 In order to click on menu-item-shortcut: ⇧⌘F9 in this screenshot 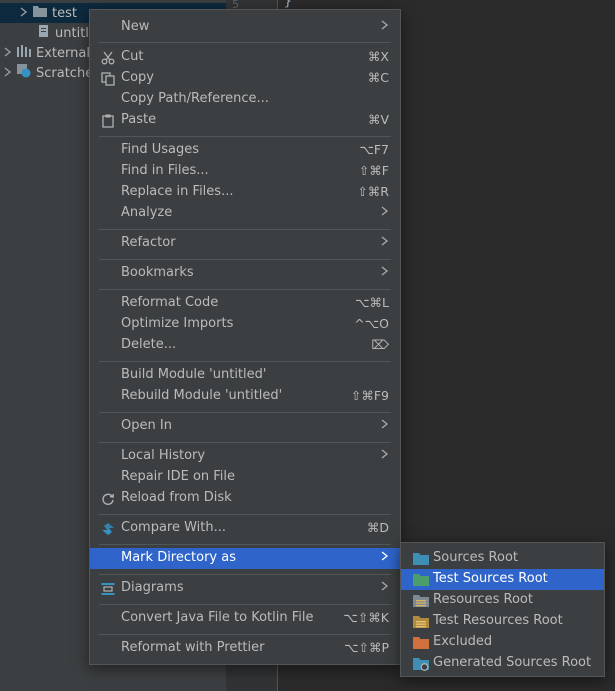, I will do `click(369, 395)`.